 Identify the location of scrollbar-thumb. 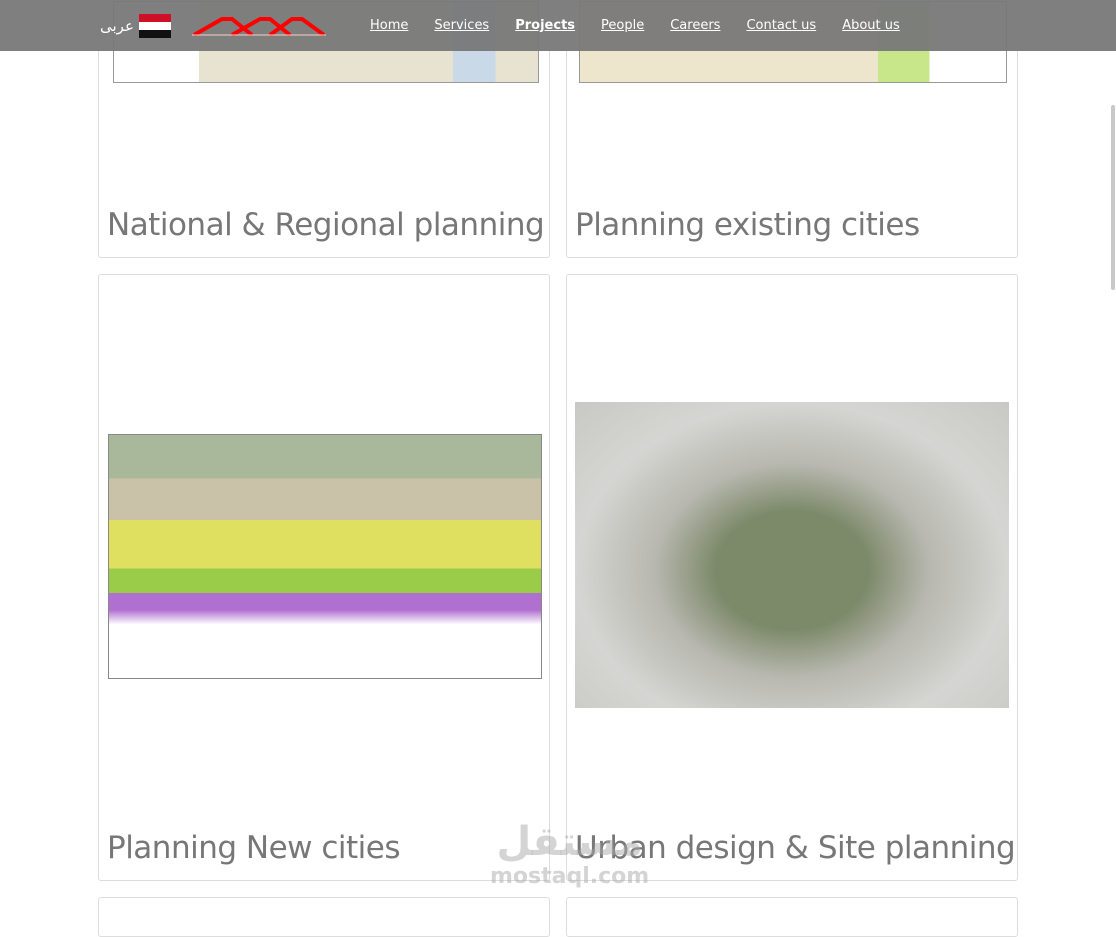
(1113, 197).